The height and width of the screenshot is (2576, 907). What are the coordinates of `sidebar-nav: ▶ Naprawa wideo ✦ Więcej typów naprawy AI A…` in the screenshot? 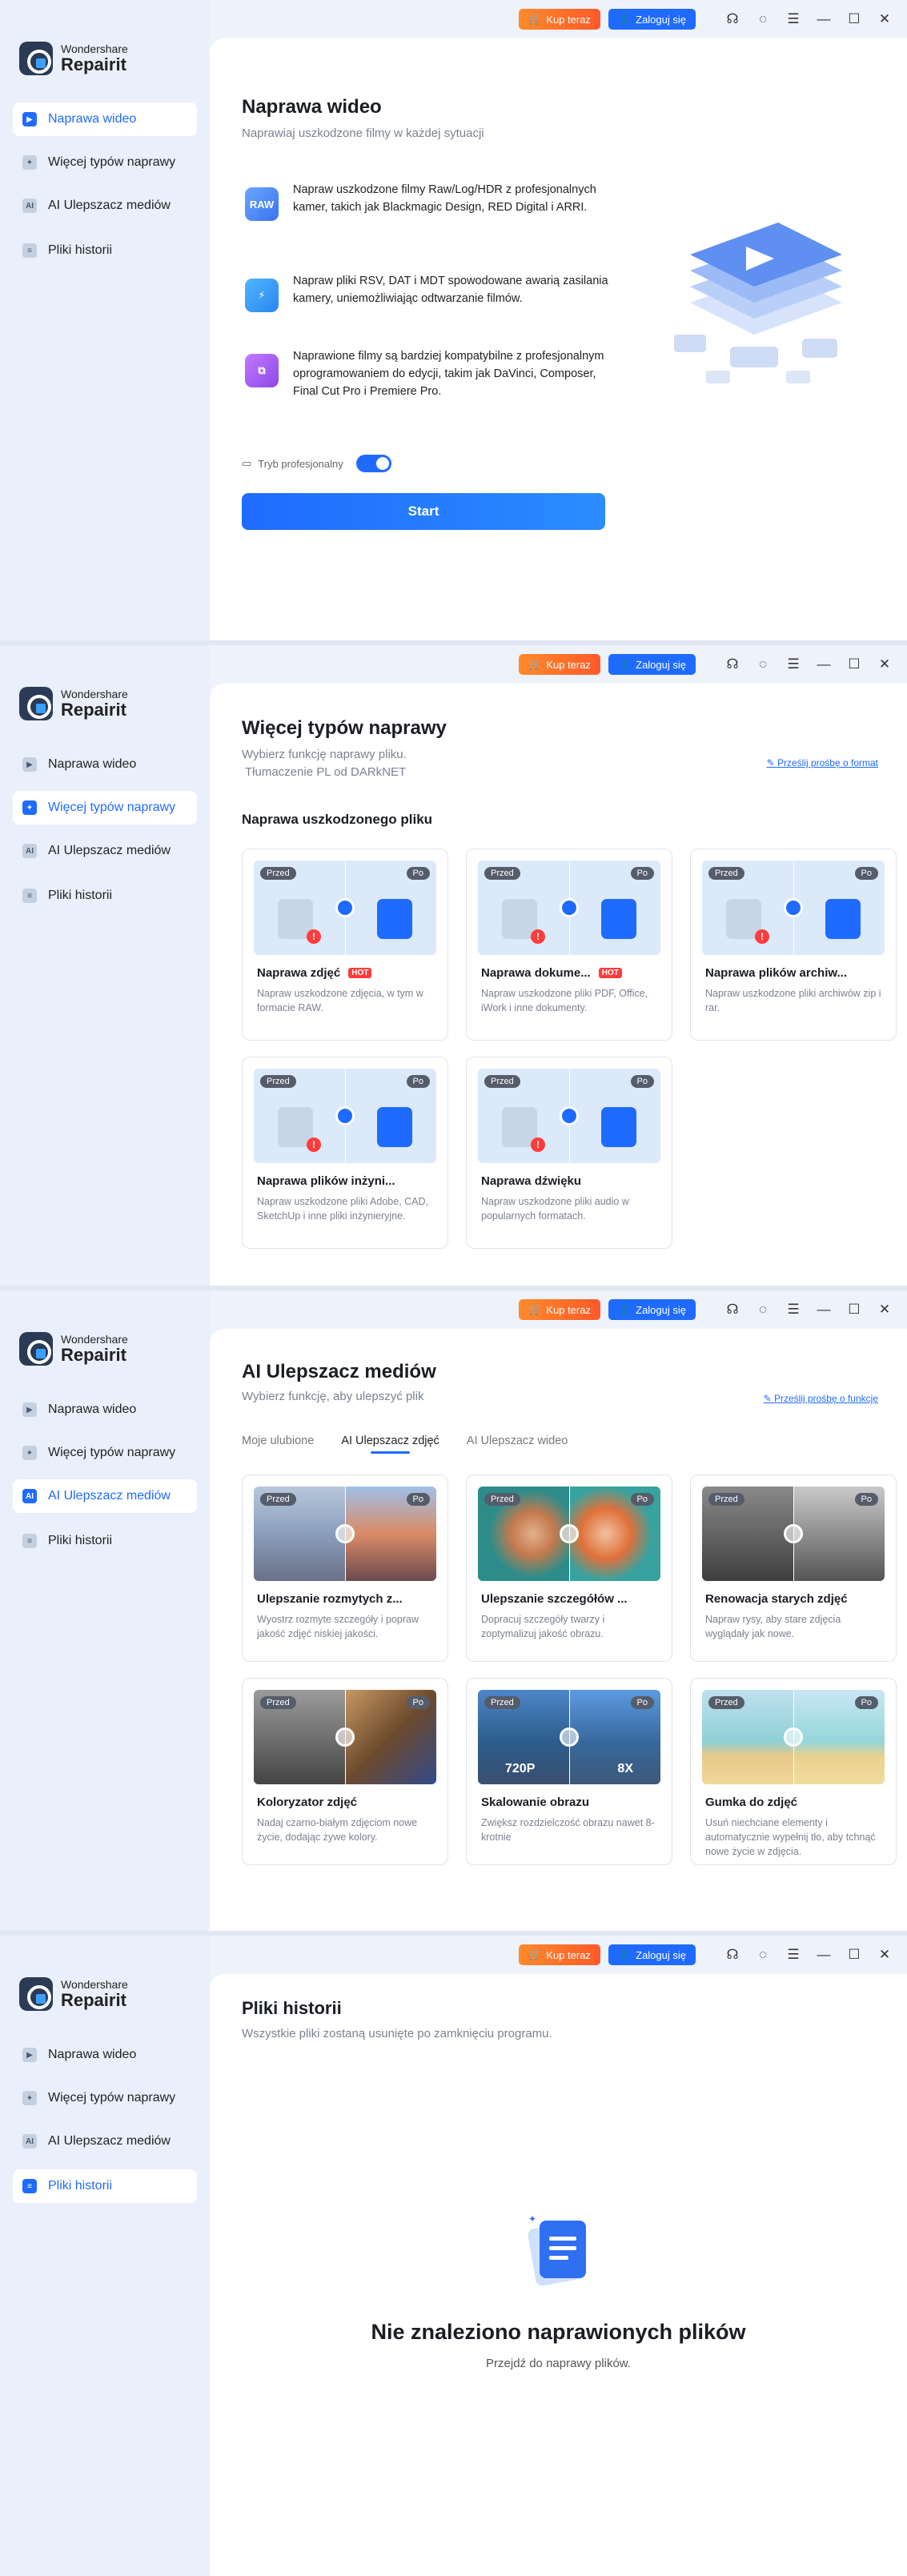 It's located at (105, 189).